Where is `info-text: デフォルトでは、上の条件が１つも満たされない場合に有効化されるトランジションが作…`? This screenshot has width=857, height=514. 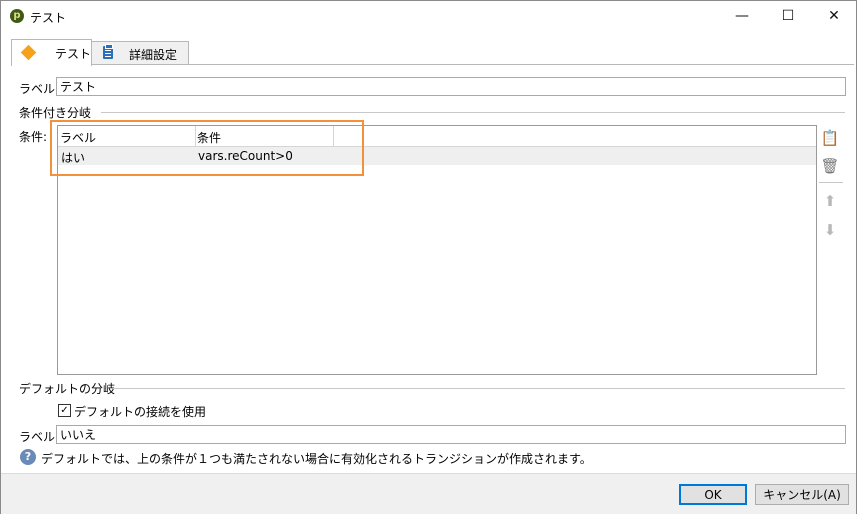
info-text: デフォルトでは、上の条件が１つも満たされない場合に有効化されるトランジションが作… is located at coordinates (316, 459).